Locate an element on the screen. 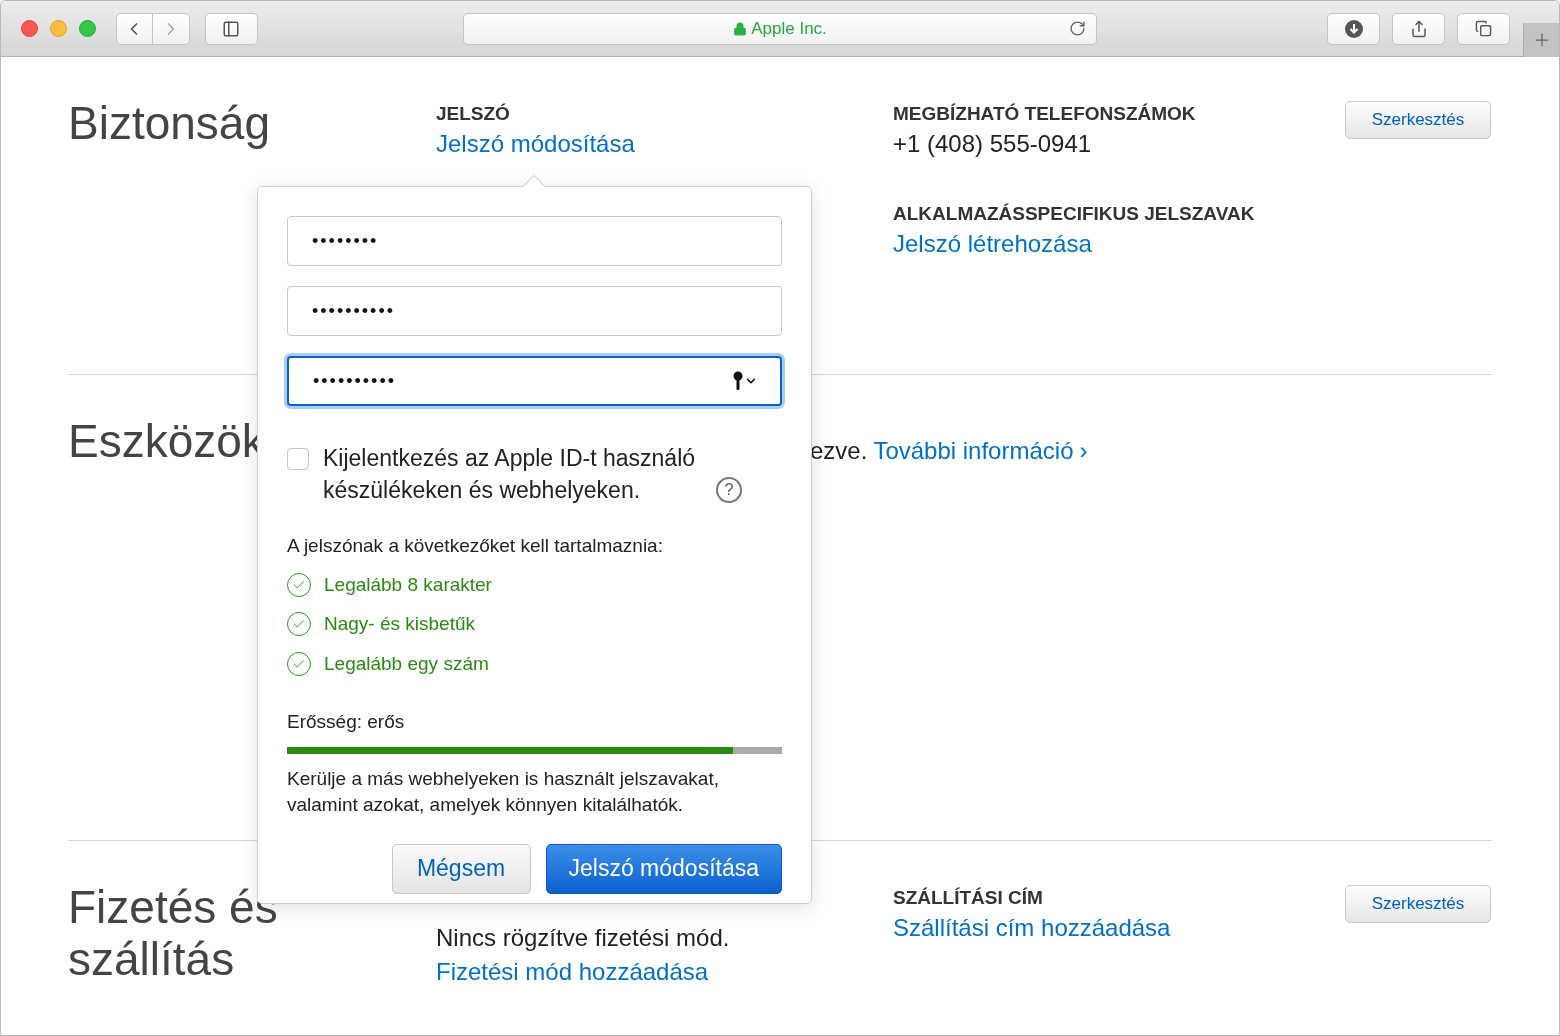  address-bar: Apple Inc. is located at coordinates (780, 28).